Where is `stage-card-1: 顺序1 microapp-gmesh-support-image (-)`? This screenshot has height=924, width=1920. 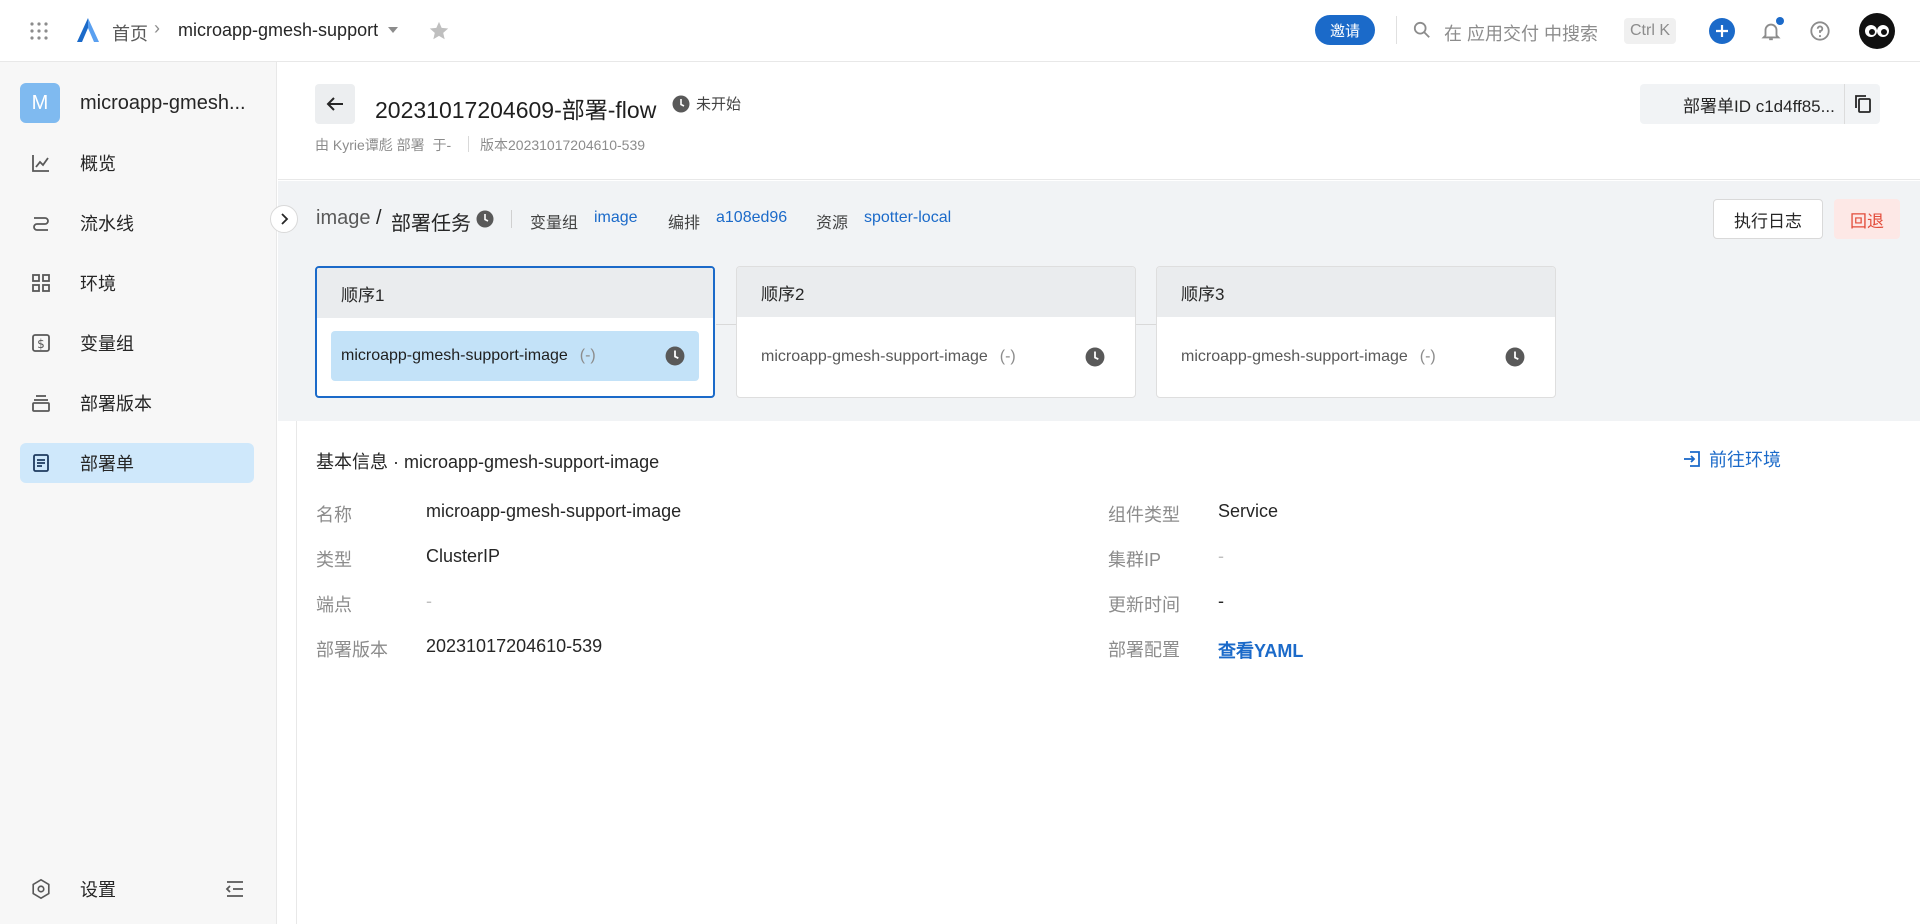 stage-card-1: 顺序1 microapp-gmesh-support-image (-) is located at coordinates (515, 332).